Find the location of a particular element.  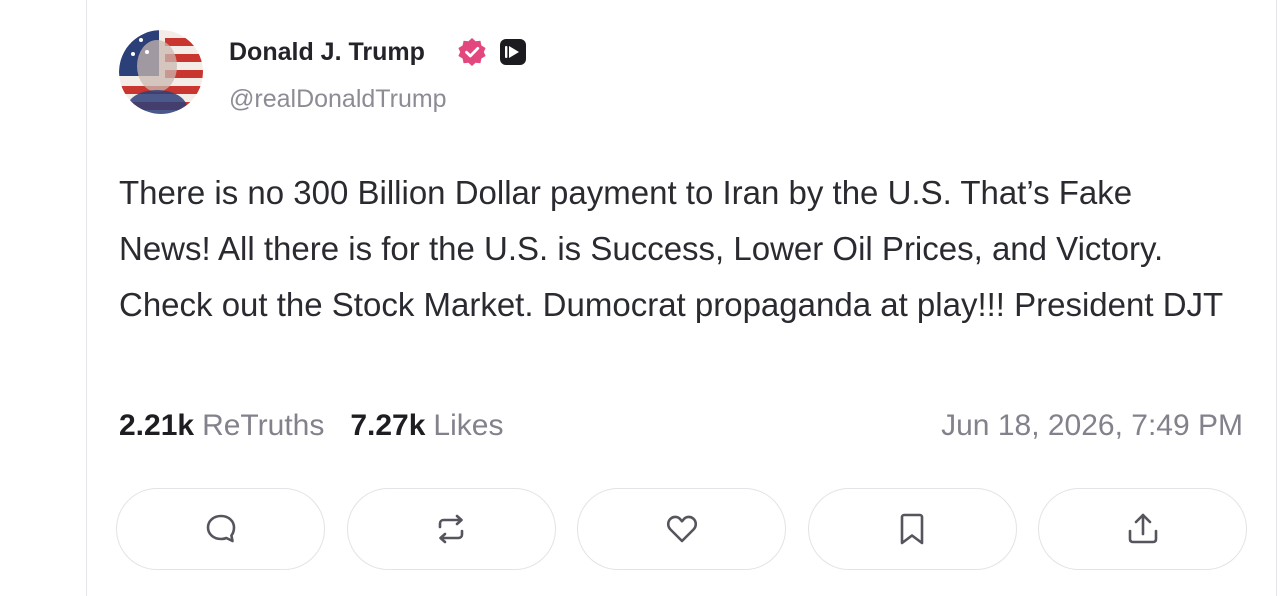

retruth-icon is located at coordinates (451, 529).